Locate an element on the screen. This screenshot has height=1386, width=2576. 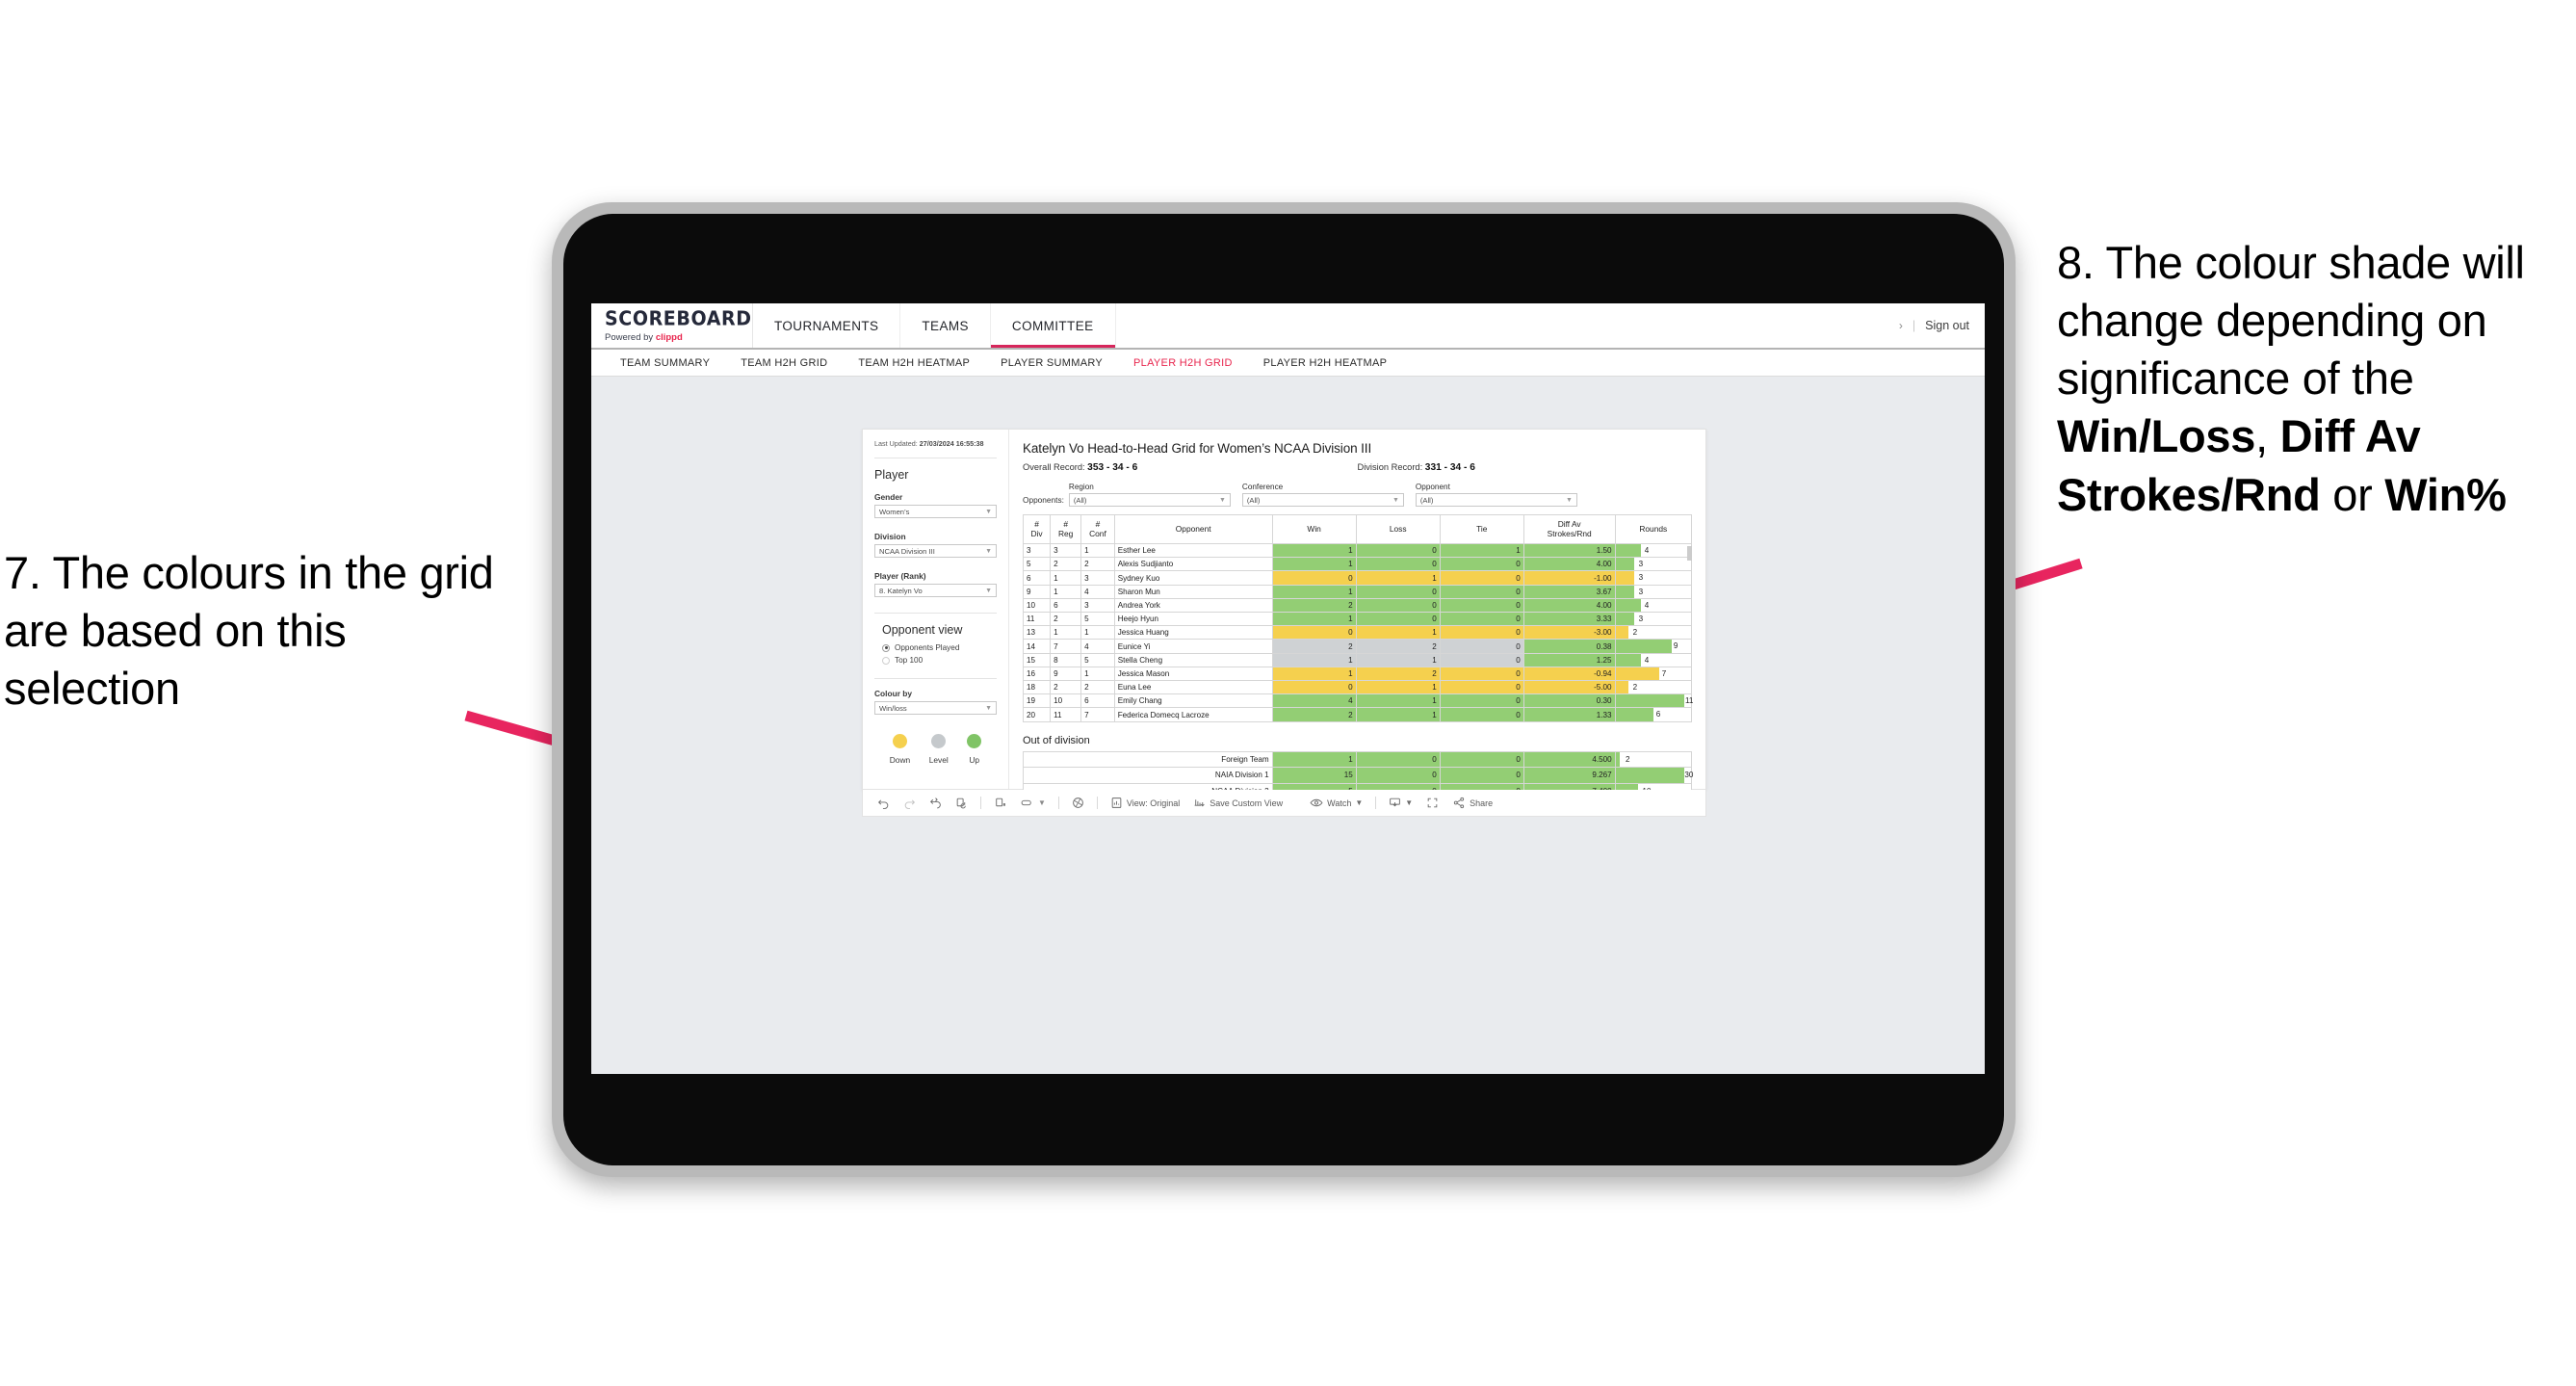
division-select: NCAA Division III ▼ is located at coordinates (935, 551).